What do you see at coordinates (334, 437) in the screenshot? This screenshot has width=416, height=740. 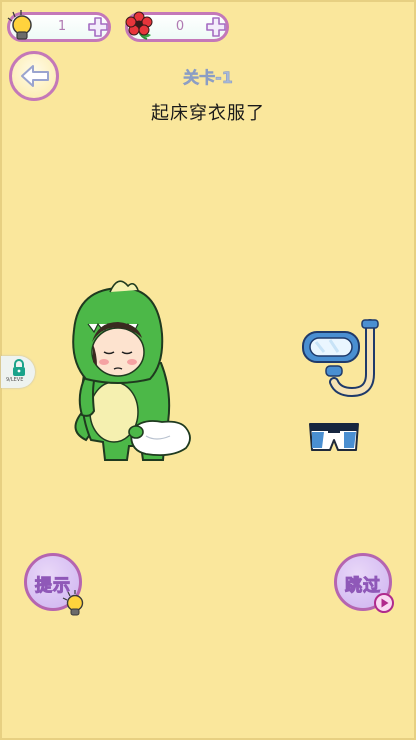 I see `swim-trunks-item` at bounding box center [334, 437].